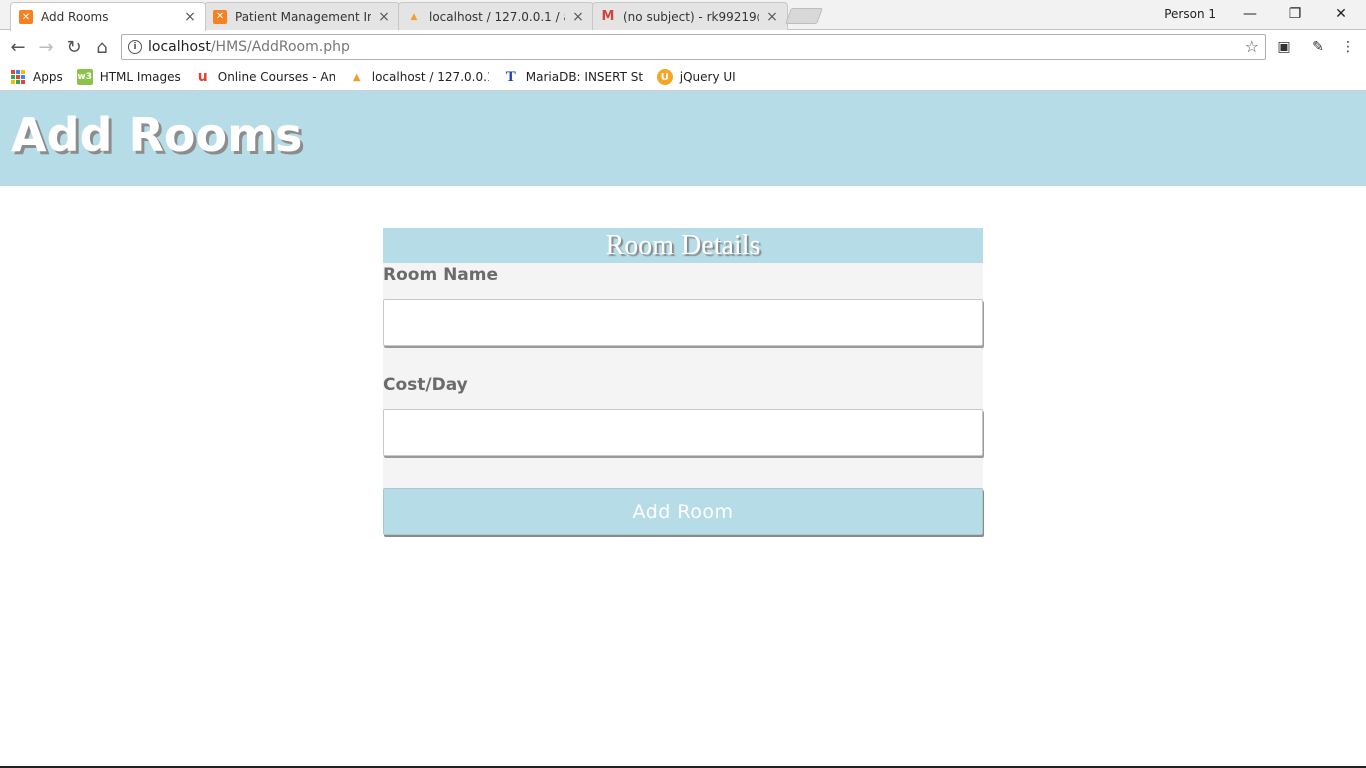  What do you see at coordinates (584, 77) in the screenshot?
I see `bookmark-label: MariaDB: INSERT State` at bounding box center [584, 77].